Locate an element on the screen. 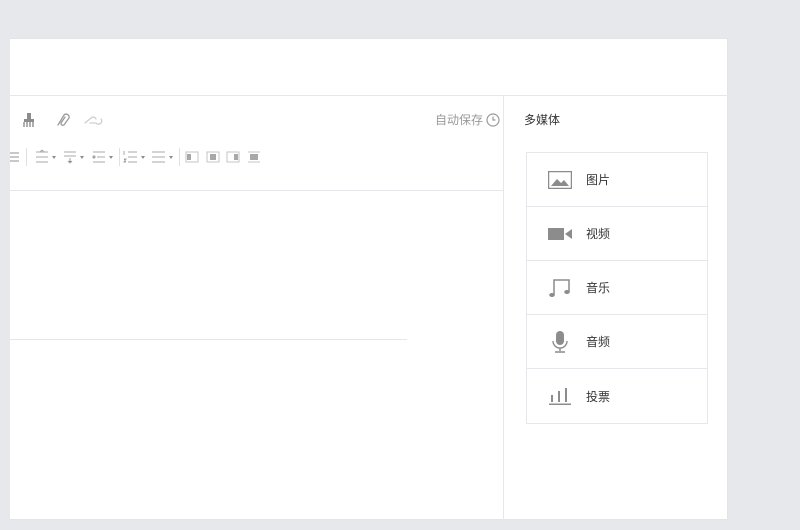  content-divider is located at coordinates (208, 339).